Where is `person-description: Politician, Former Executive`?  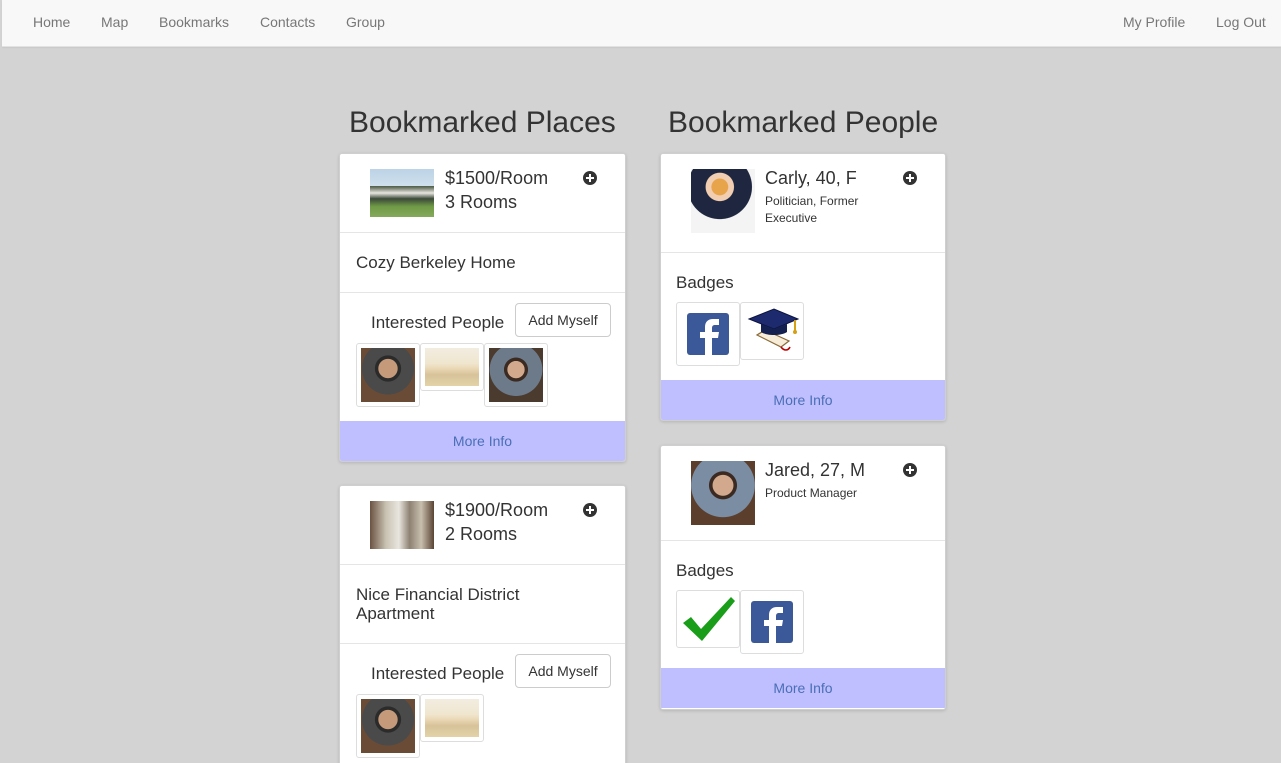 person-description: Politician, Former Executive is located at coordinates (812, 209).